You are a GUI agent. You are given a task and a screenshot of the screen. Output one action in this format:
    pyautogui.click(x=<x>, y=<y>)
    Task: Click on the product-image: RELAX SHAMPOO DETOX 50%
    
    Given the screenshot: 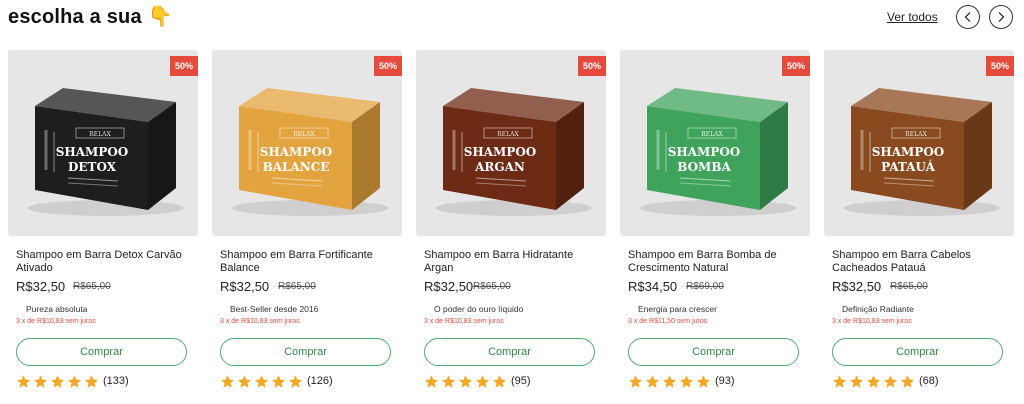 What is the action you would take?
    pyautogui.click(x=103, y=143)
    